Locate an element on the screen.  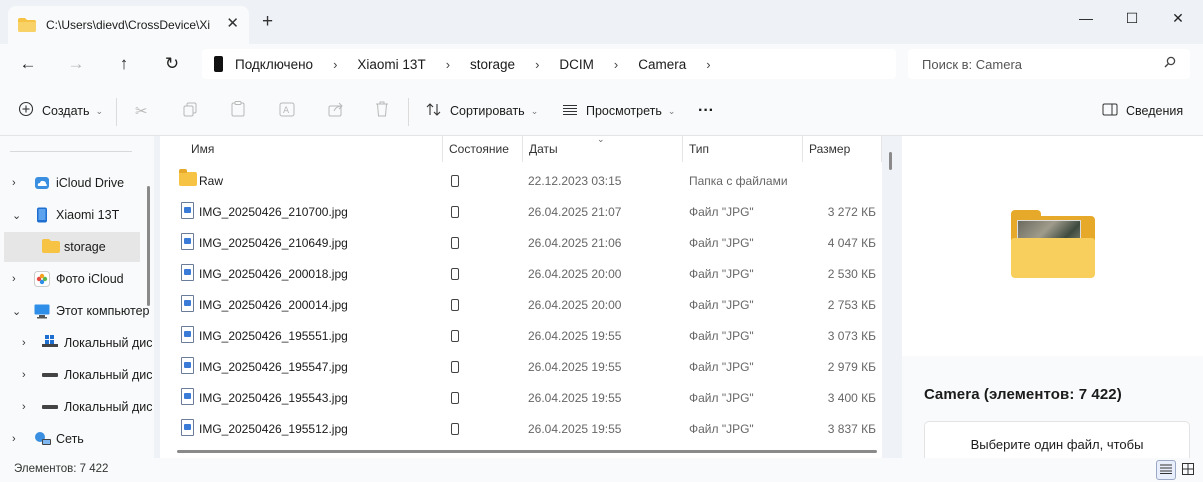
sidebar-item-label: Сеть is located at coordinates (70, 439).